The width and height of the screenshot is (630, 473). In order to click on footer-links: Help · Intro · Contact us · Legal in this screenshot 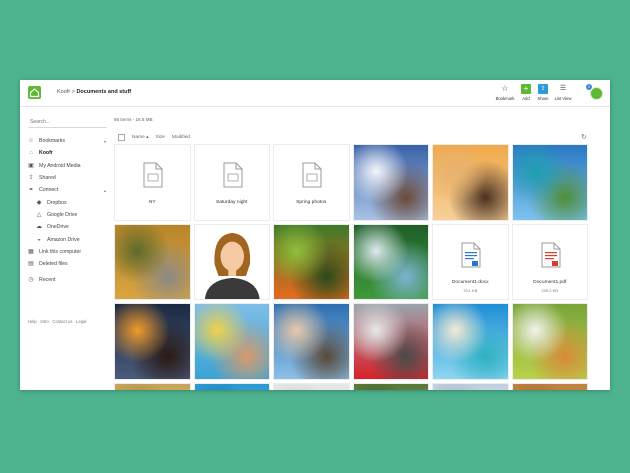, I will do `click(57, 321)`.